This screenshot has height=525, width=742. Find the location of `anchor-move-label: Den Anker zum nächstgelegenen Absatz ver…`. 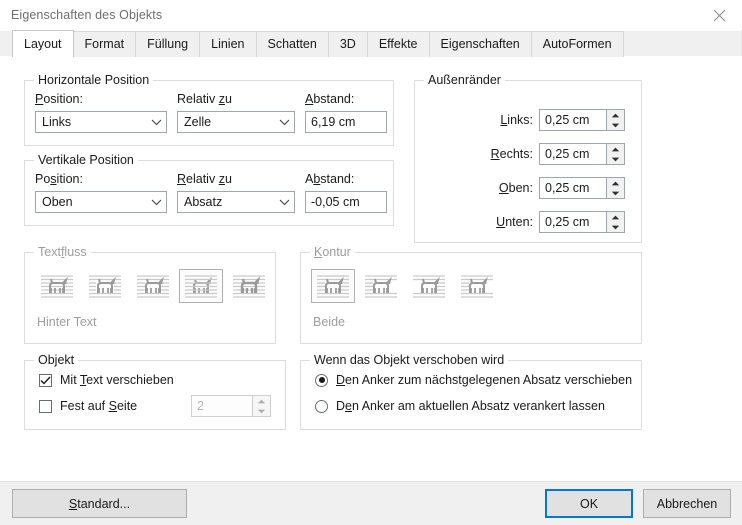

anchor-move-label: Den Anker zum nächstgelegenen Absatz ver… is located at coordinates (484, 380).